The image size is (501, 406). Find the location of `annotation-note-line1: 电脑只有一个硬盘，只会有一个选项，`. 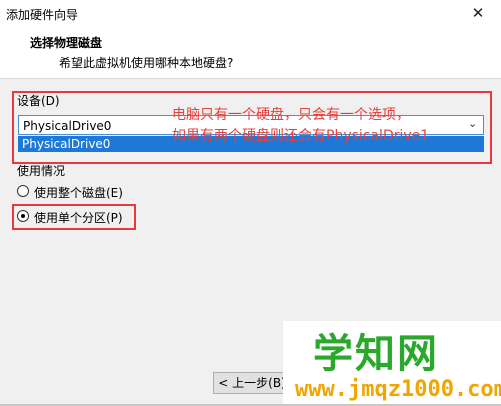

annotation-note-line1: 电脑只有一个硬盘，只会有一个选项， is located at coordinates (291, 115).